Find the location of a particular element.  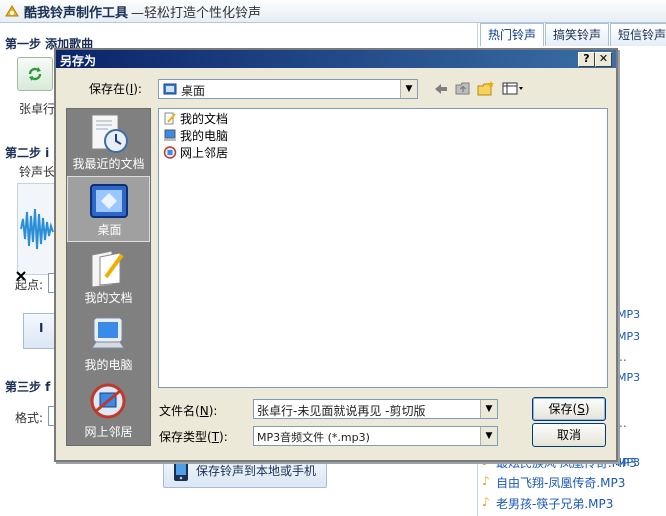

place-network-places: 网上邻居 is located at coordinates (108, 410).